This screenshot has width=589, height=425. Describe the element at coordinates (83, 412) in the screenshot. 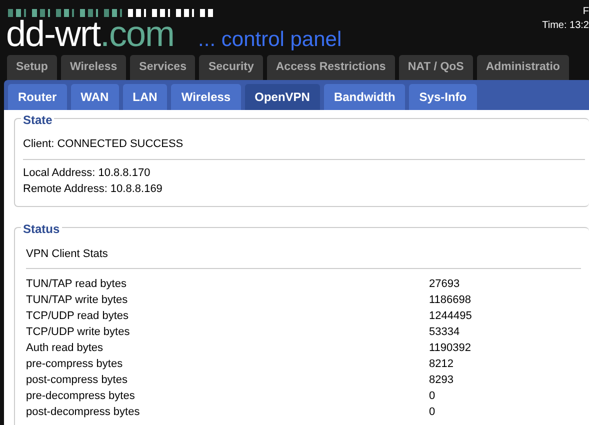

I see `stat-label: post-decompress bytes` at that location.